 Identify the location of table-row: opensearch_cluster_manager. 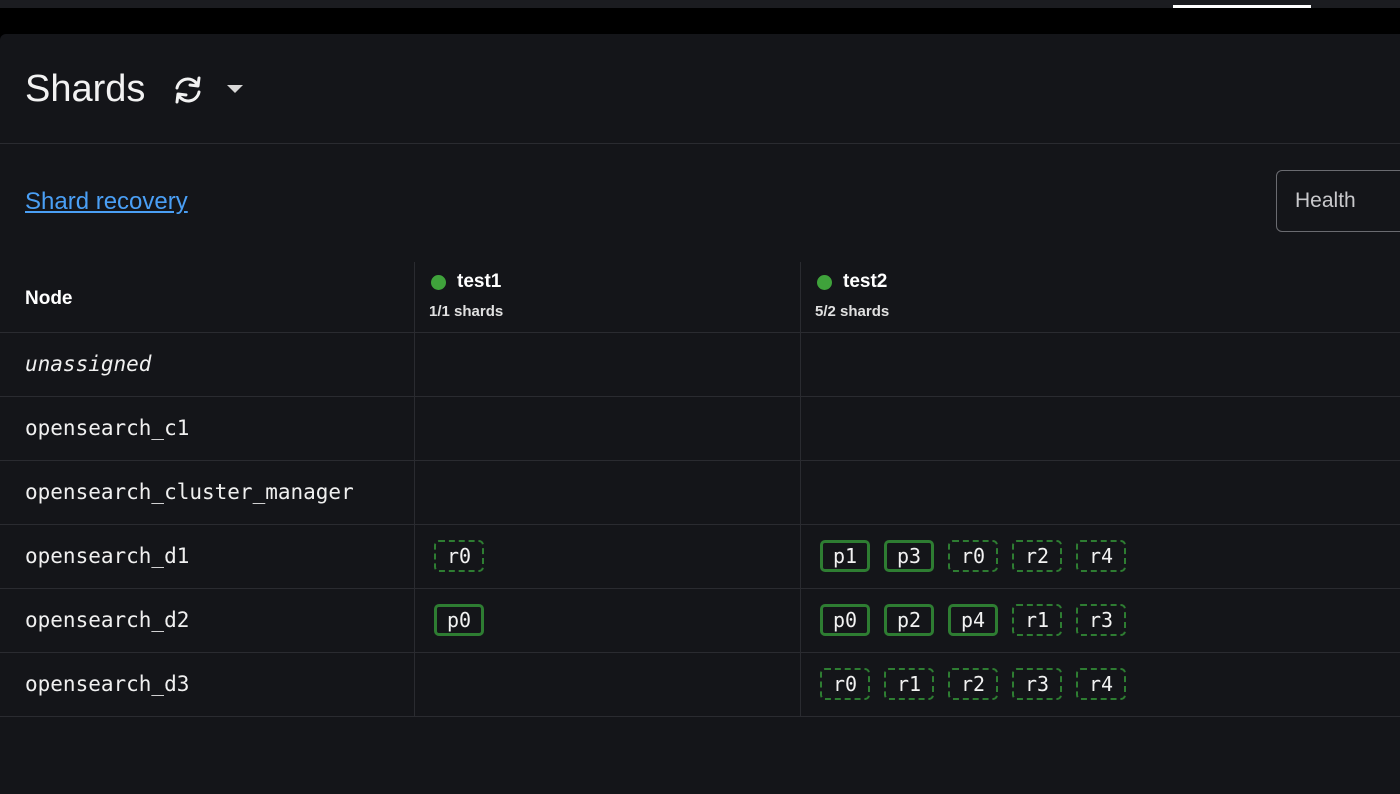
(700, 492).